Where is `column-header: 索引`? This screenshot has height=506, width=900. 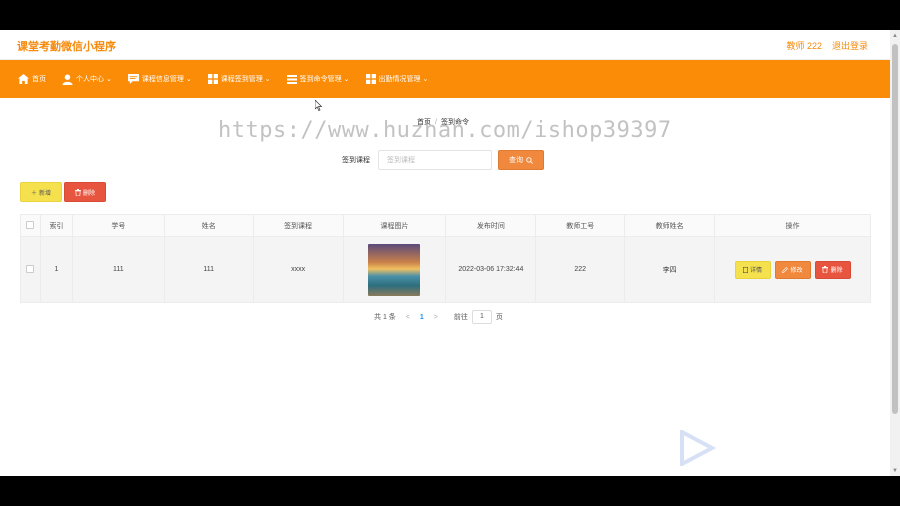 column-header: 索引 is located at coordinates (56, 225).